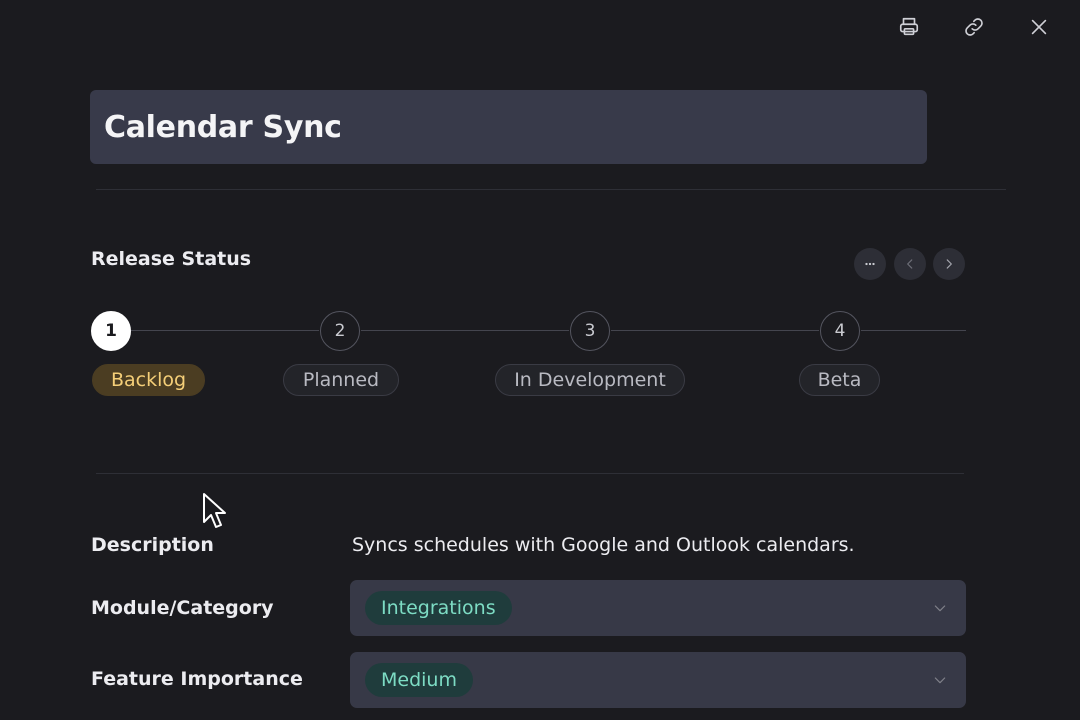  What do you see at coordinates (870, 264) in the screenshot?
I see `more-options-button` at bounding box center [870, 264].